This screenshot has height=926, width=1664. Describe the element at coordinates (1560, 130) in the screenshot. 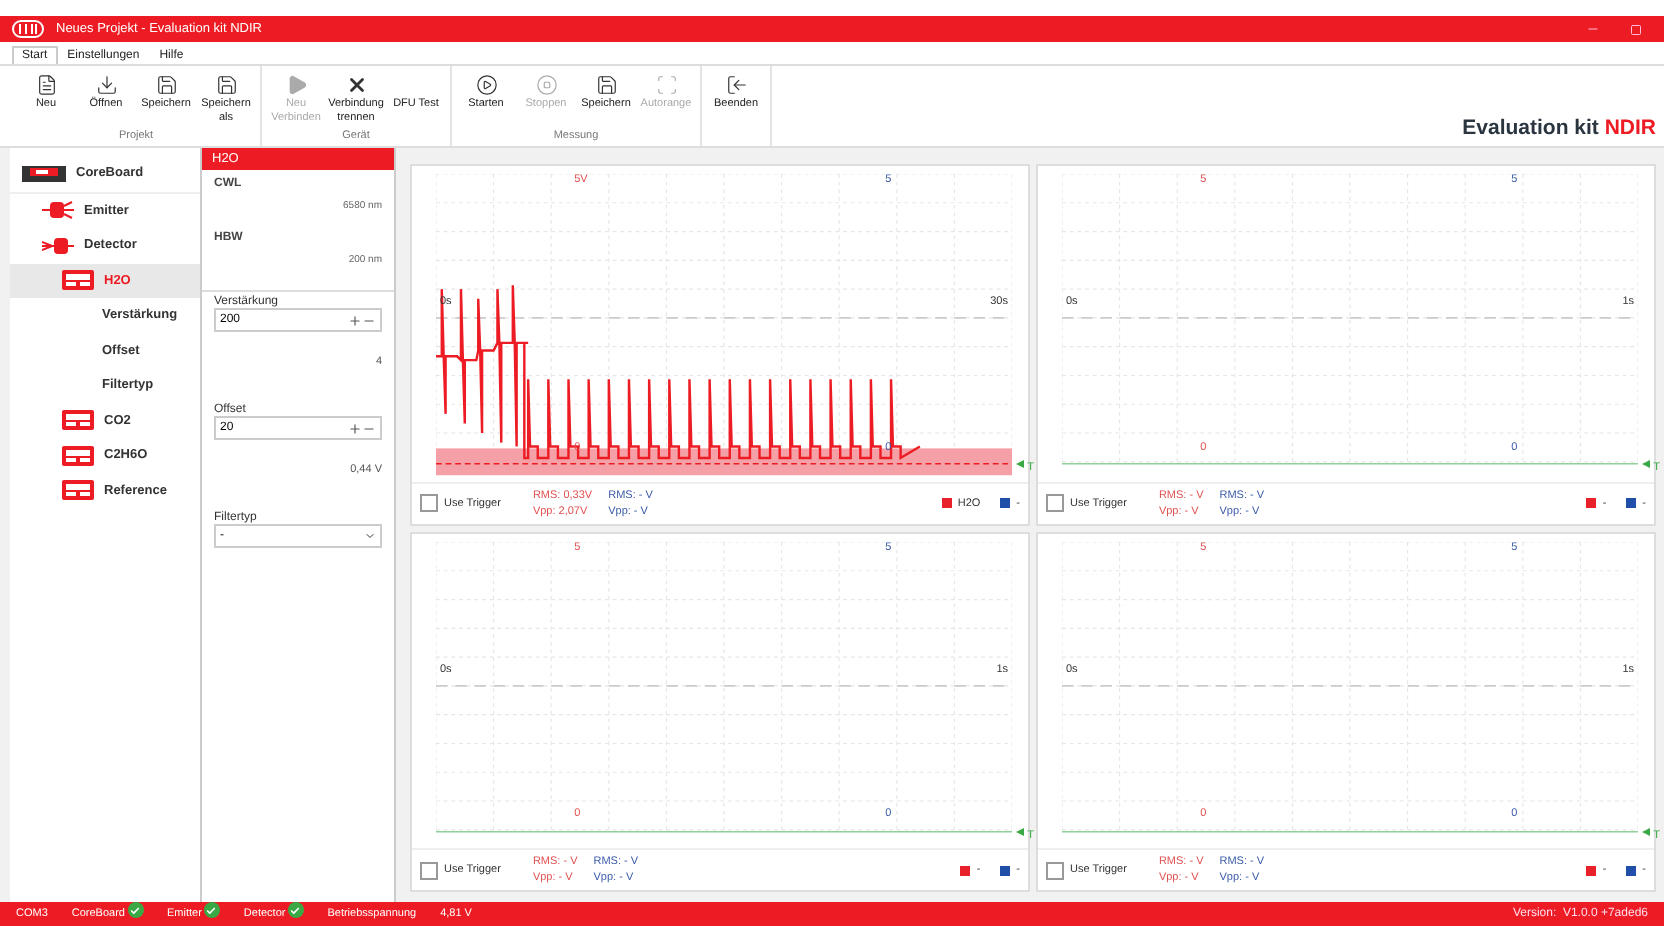

I see `product-title: Evaluation kit NDIR` at that location.